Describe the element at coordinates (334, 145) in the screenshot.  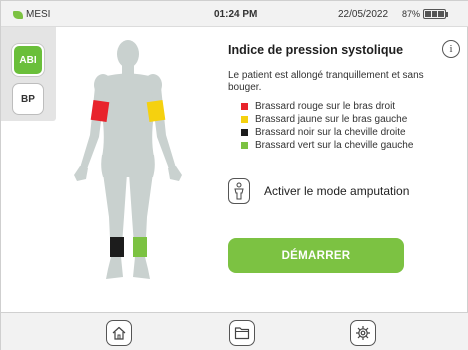
I see `legend-label: Brassard vert sur la cheville gauche` at that location.